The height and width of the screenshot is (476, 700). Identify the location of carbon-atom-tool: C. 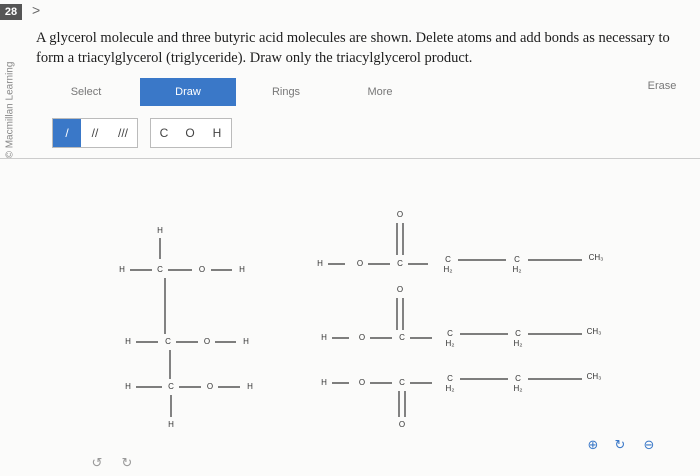
(164, 133).